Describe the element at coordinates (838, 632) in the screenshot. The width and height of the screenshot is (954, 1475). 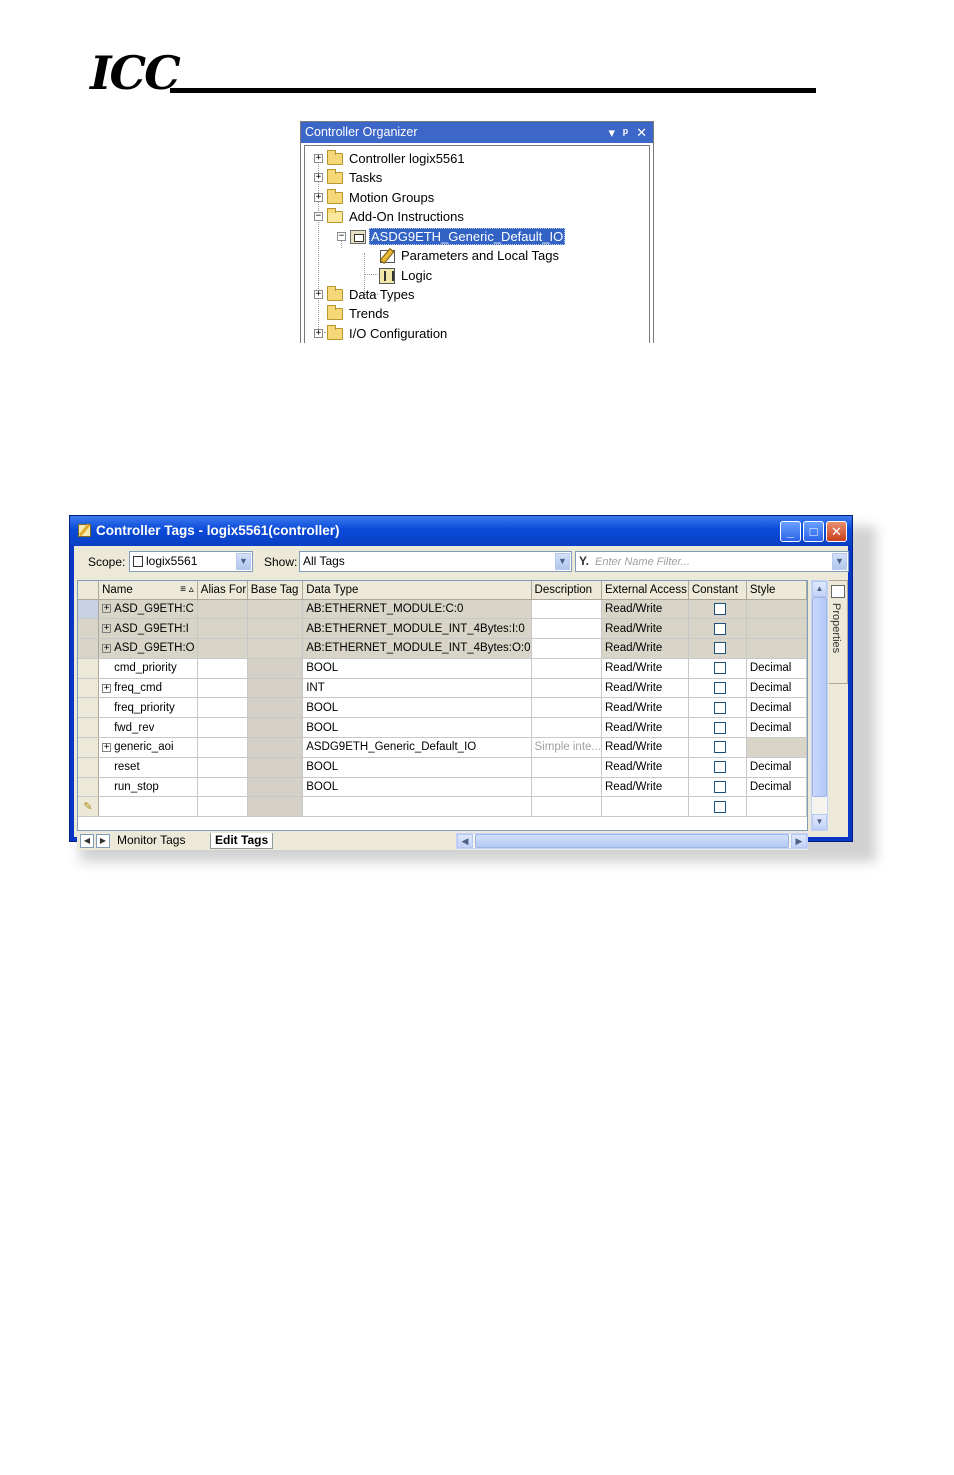
I see `properties-side-tab: Properties` at that location.